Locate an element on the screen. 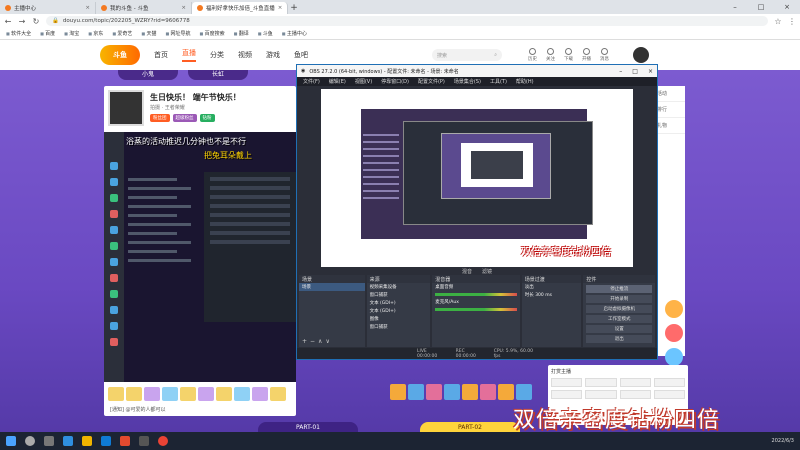 Image resolution: width=800 pixels, height=450 pixels. menu-help: 帮助(H) is located at coordinates (525, 81).